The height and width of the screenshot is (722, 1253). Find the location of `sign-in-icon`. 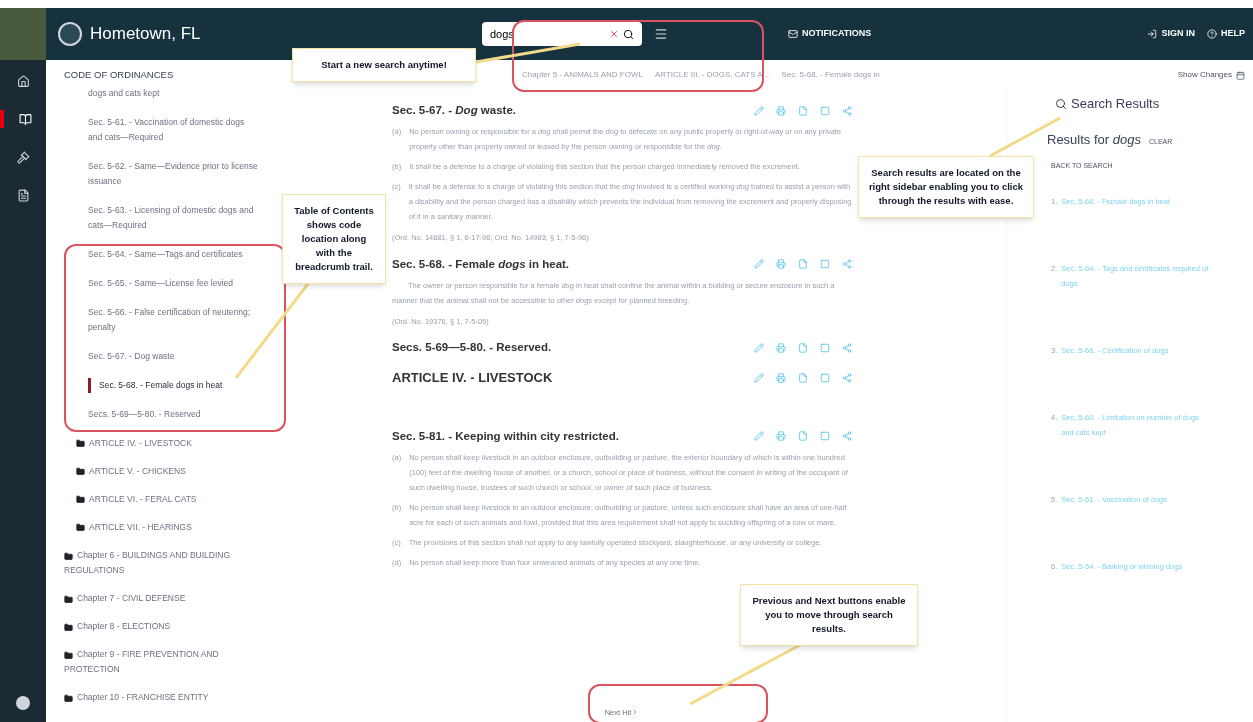

sign-in-icon is located at coordinates (1152, 34).